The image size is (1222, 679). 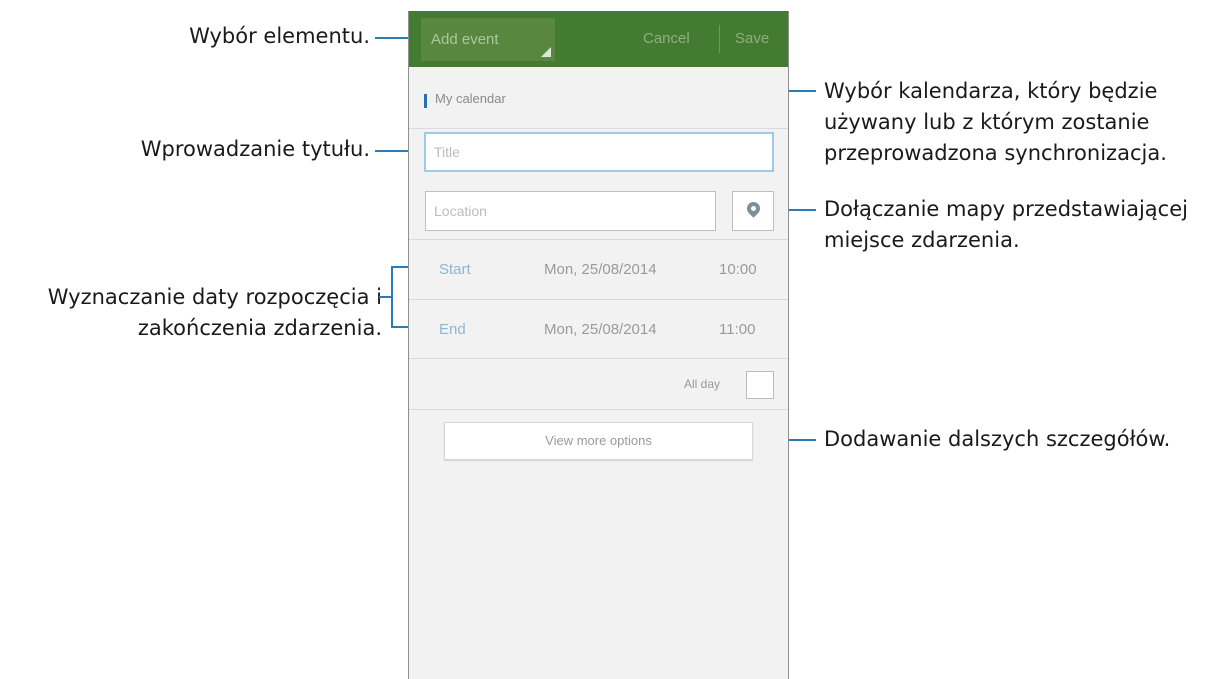 I want to click on start-time: 10:00, so click(x=738, y=269).